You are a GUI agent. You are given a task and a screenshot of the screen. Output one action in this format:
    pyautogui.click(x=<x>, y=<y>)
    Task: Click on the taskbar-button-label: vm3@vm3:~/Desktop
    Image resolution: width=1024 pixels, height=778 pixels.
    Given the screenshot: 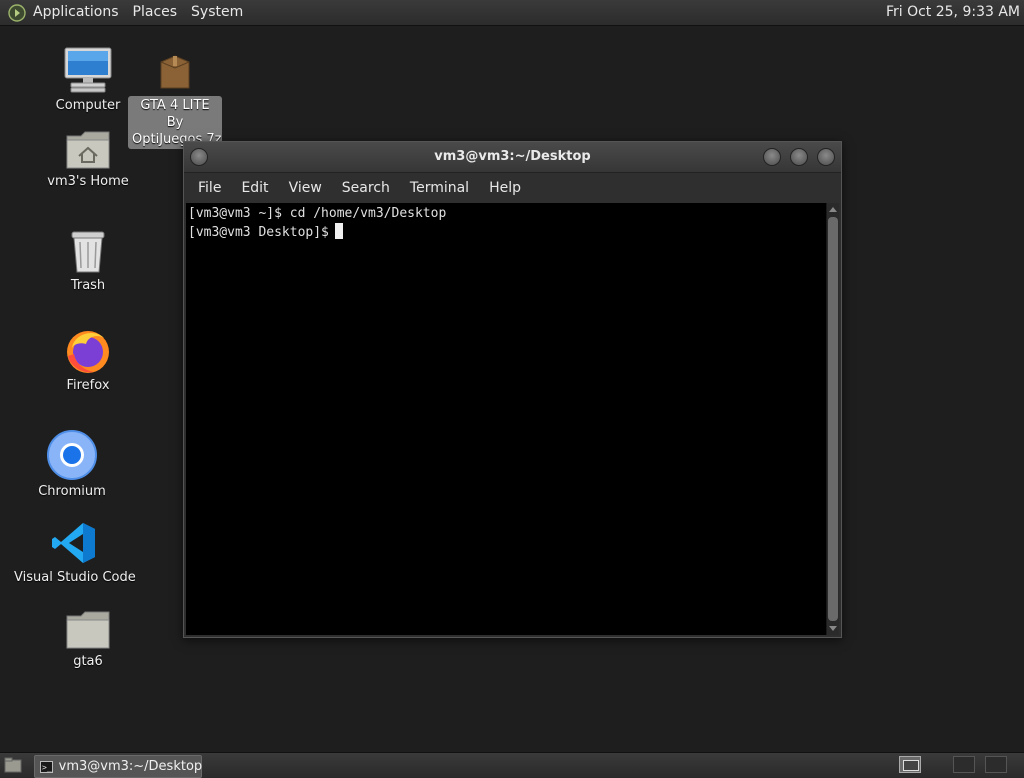 What is the action you would take?
    pyautogui.click(x=130, y=766)
    